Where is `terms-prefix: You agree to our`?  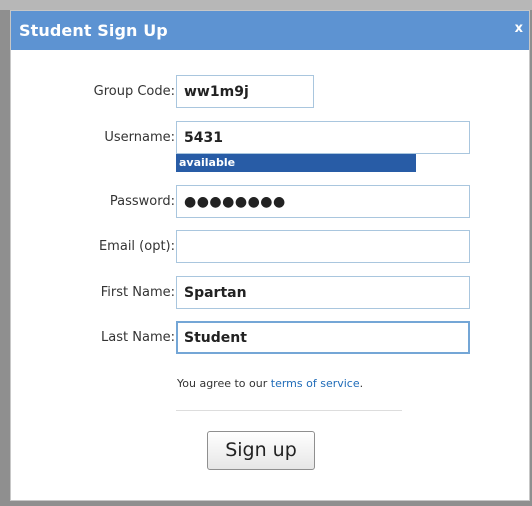
terms-prefix: You agree to our is located at coordinates (224, 383).